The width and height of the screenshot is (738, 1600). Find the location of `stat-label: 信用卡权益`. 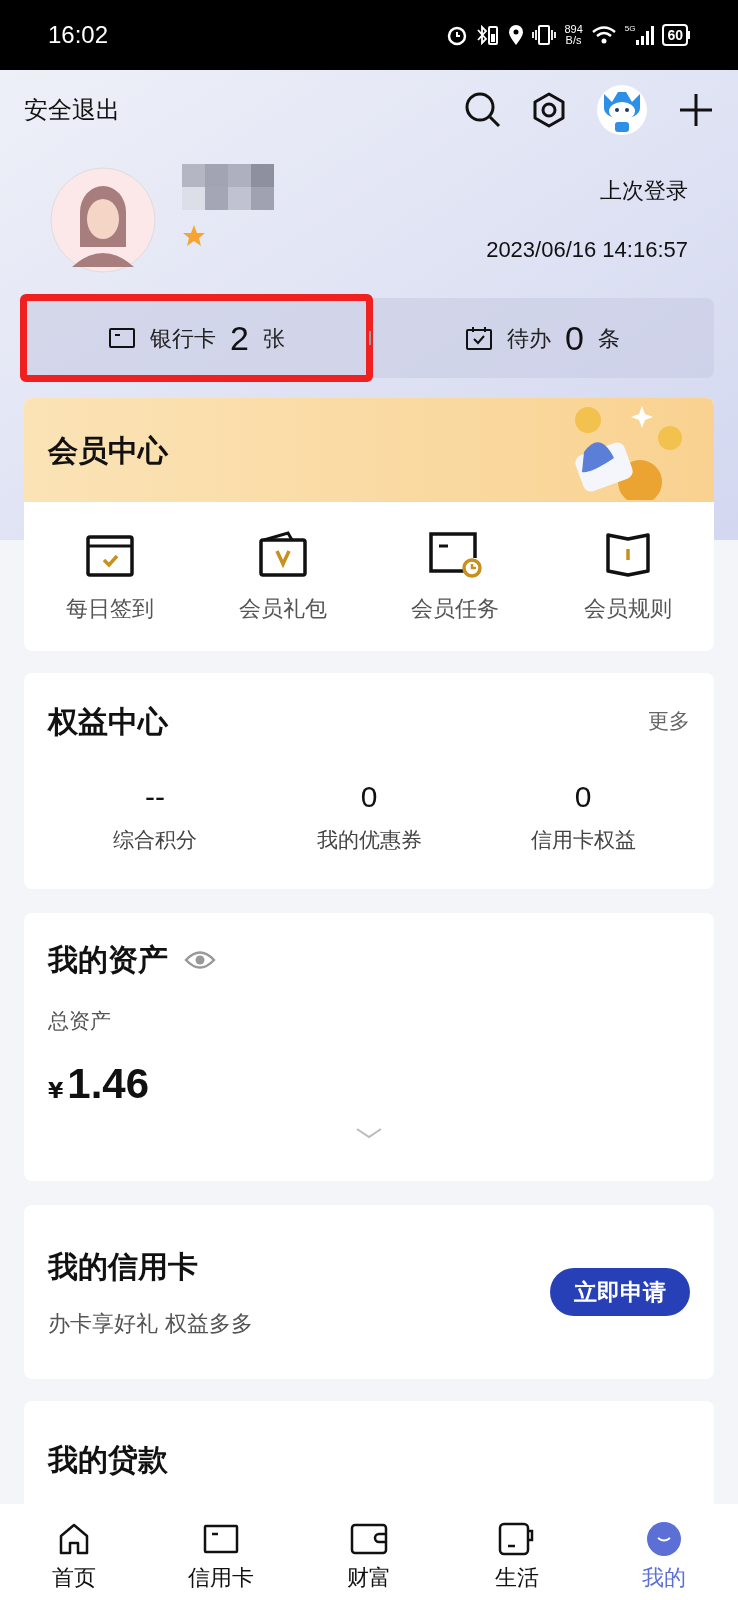

stat-label: 信用卡权益 is located at coordinates (583, 840).